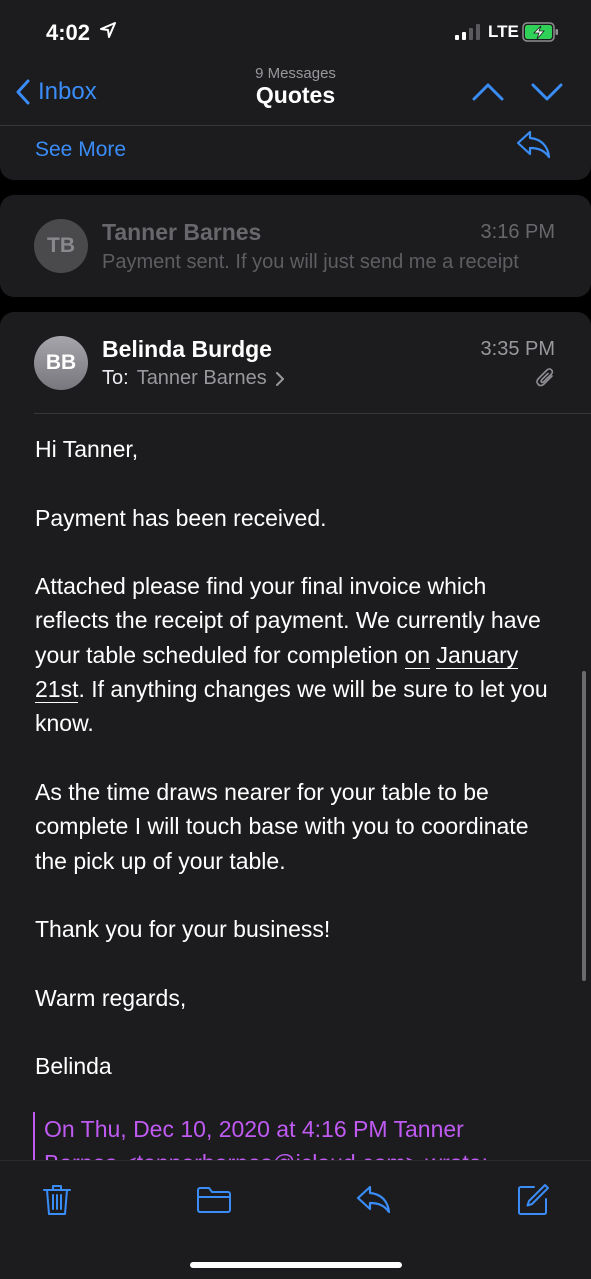  I want to click on sender-name: Tanner Barnes, so click(182, 232).